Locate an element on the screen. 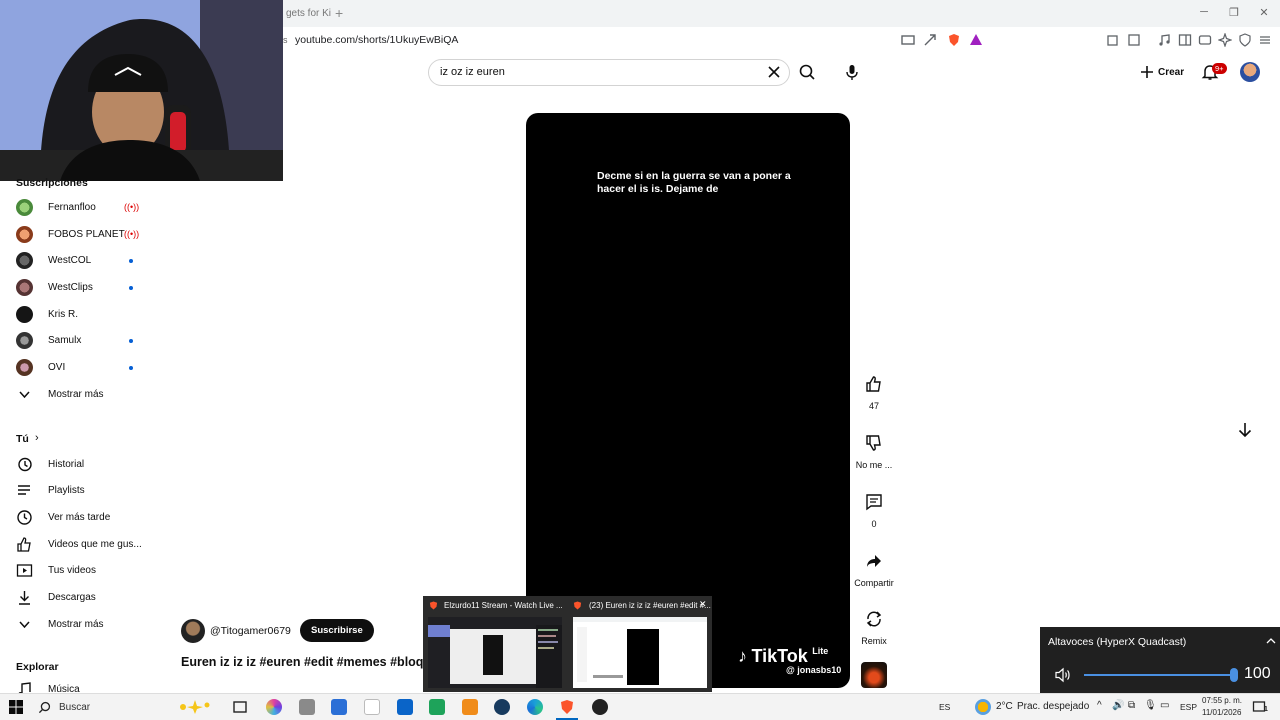 Image resolution: width=1280 pixels, height=720 pixels. subscription-item: OVI is located at coordinates (86, 368).